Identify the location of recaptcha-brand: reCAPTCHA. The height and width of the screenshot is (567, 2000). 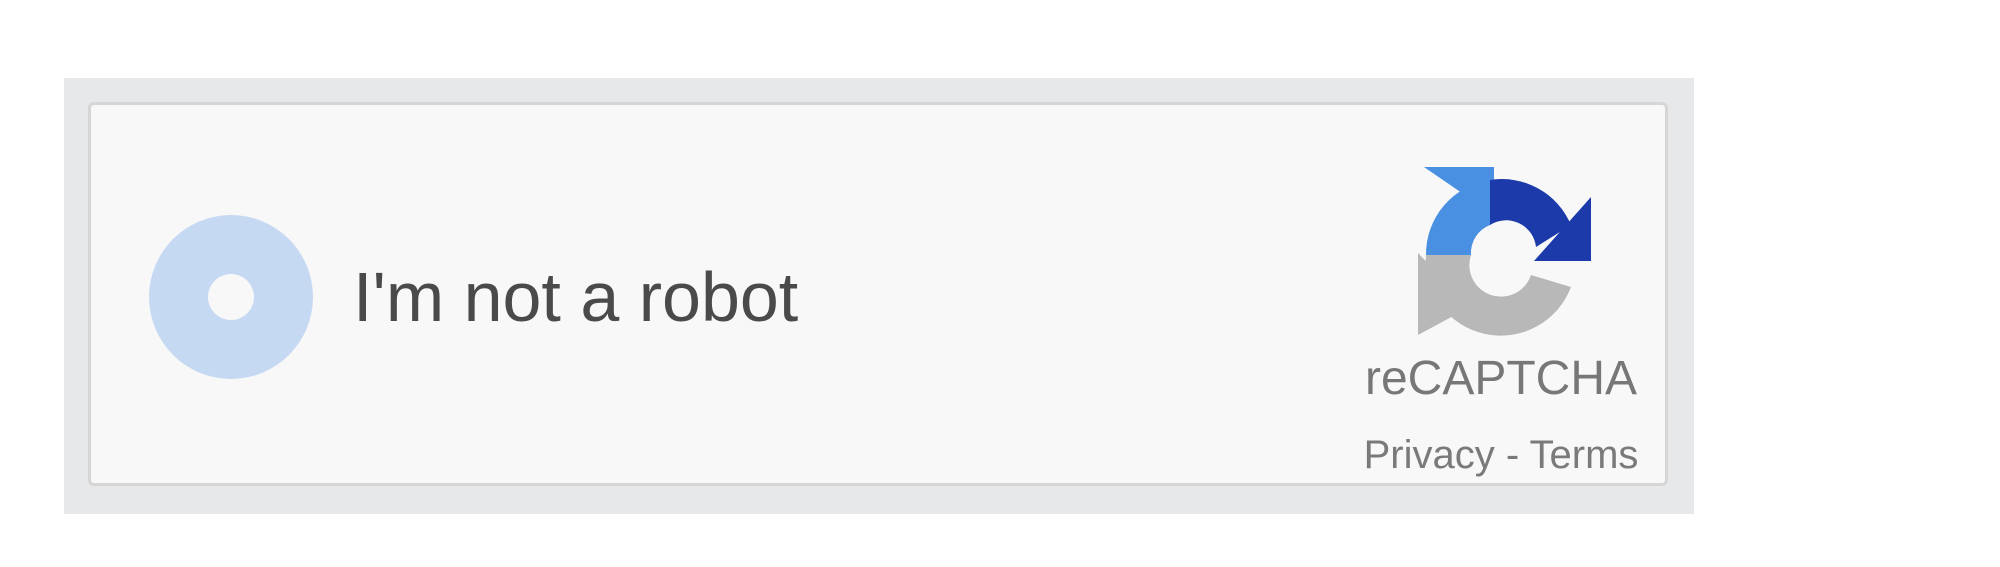
(1501, 378).